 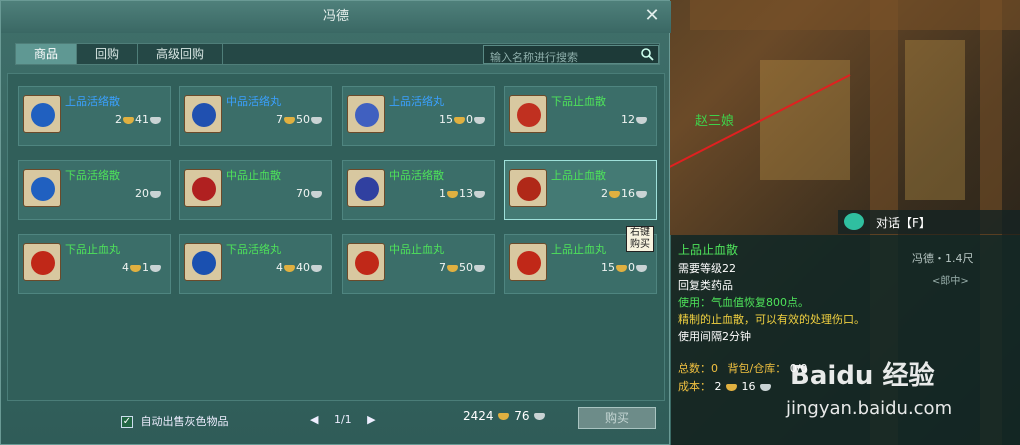 I want to click on shop-item: 上品活络散 2 41, so click(x=94, y=116).